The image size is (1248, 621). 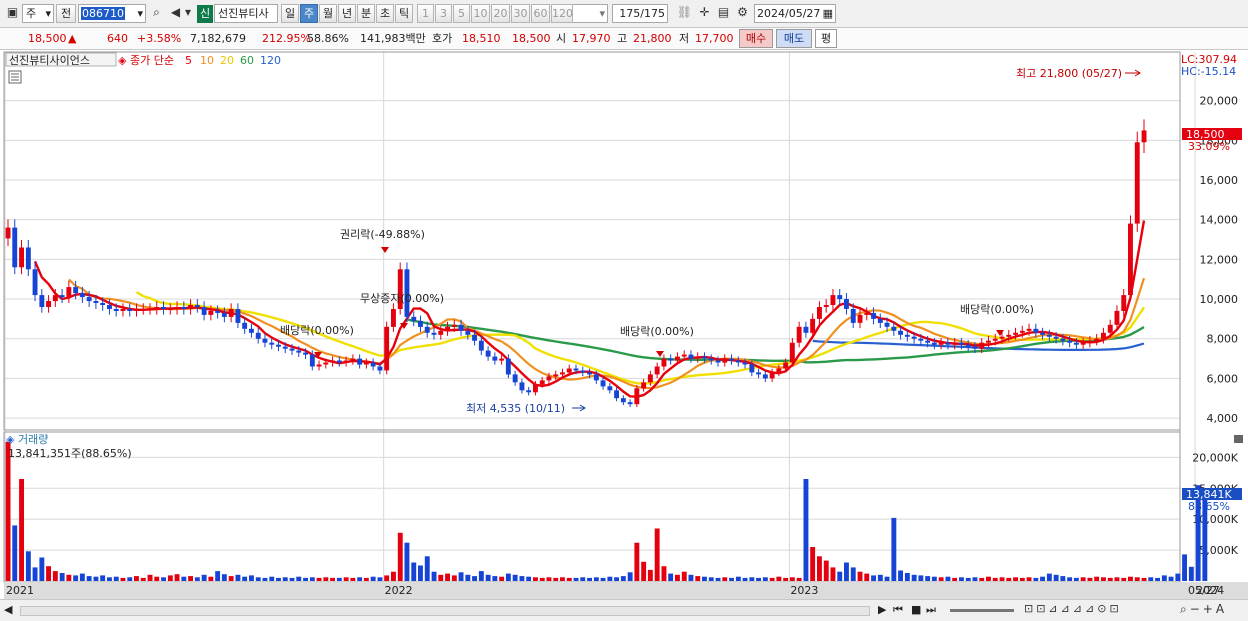 What do you see at coordinates (756, 38) in the screenshot?
I see `buy-button: 매수` at bounding box center [756, 38].